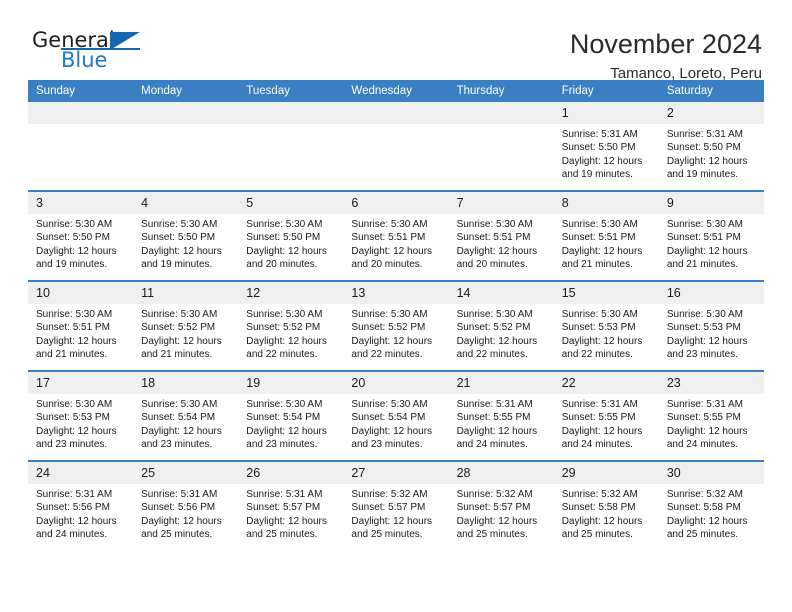 This screenshot has width=792, height=612. I want to click on page-title: November 2024, so click(665, 44).